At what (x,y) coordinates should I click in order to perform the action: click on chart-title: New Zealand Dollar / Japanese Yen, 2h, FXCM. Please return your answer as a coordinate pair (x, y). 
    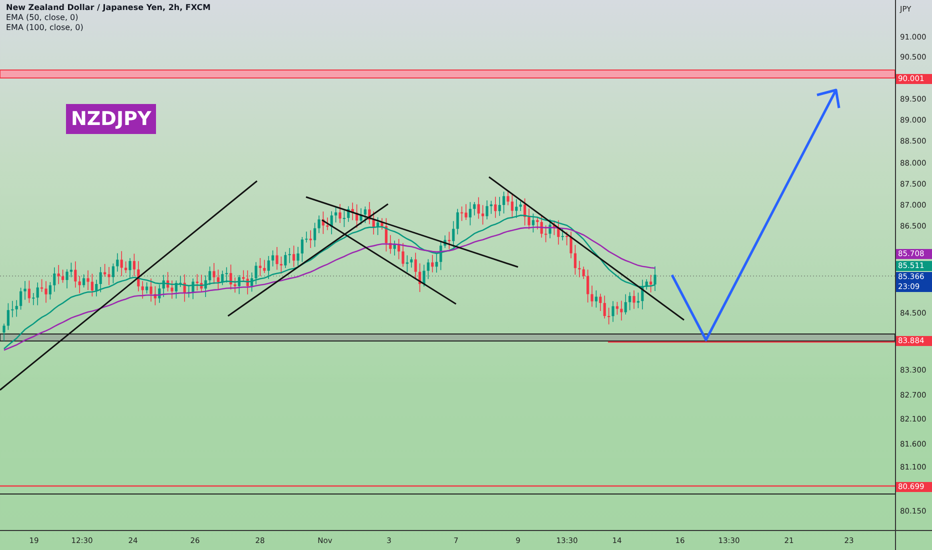
    Looking at the image, I should click on (108, 7).